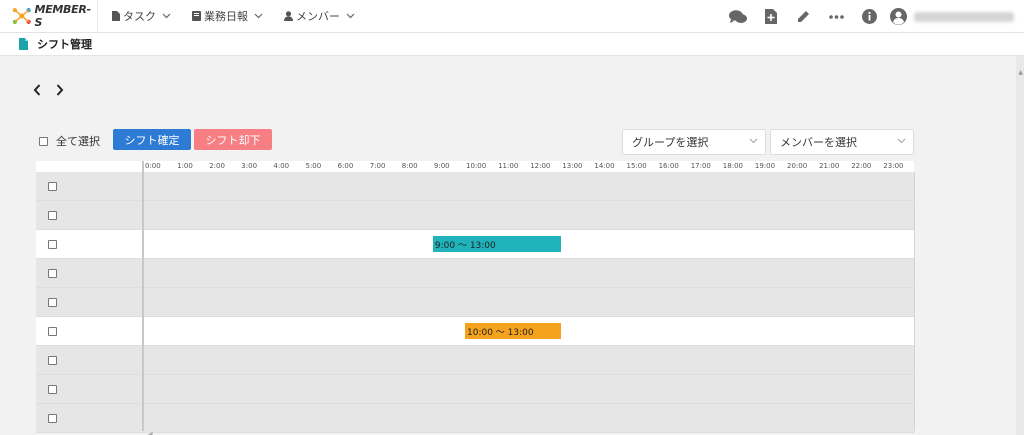 Image resolution: width=1024 pixels, height=435 pixels. Describe the element at coordinates (818, 142) in the screenshot. I see `member-select-value: メンバーを選択` at that location.